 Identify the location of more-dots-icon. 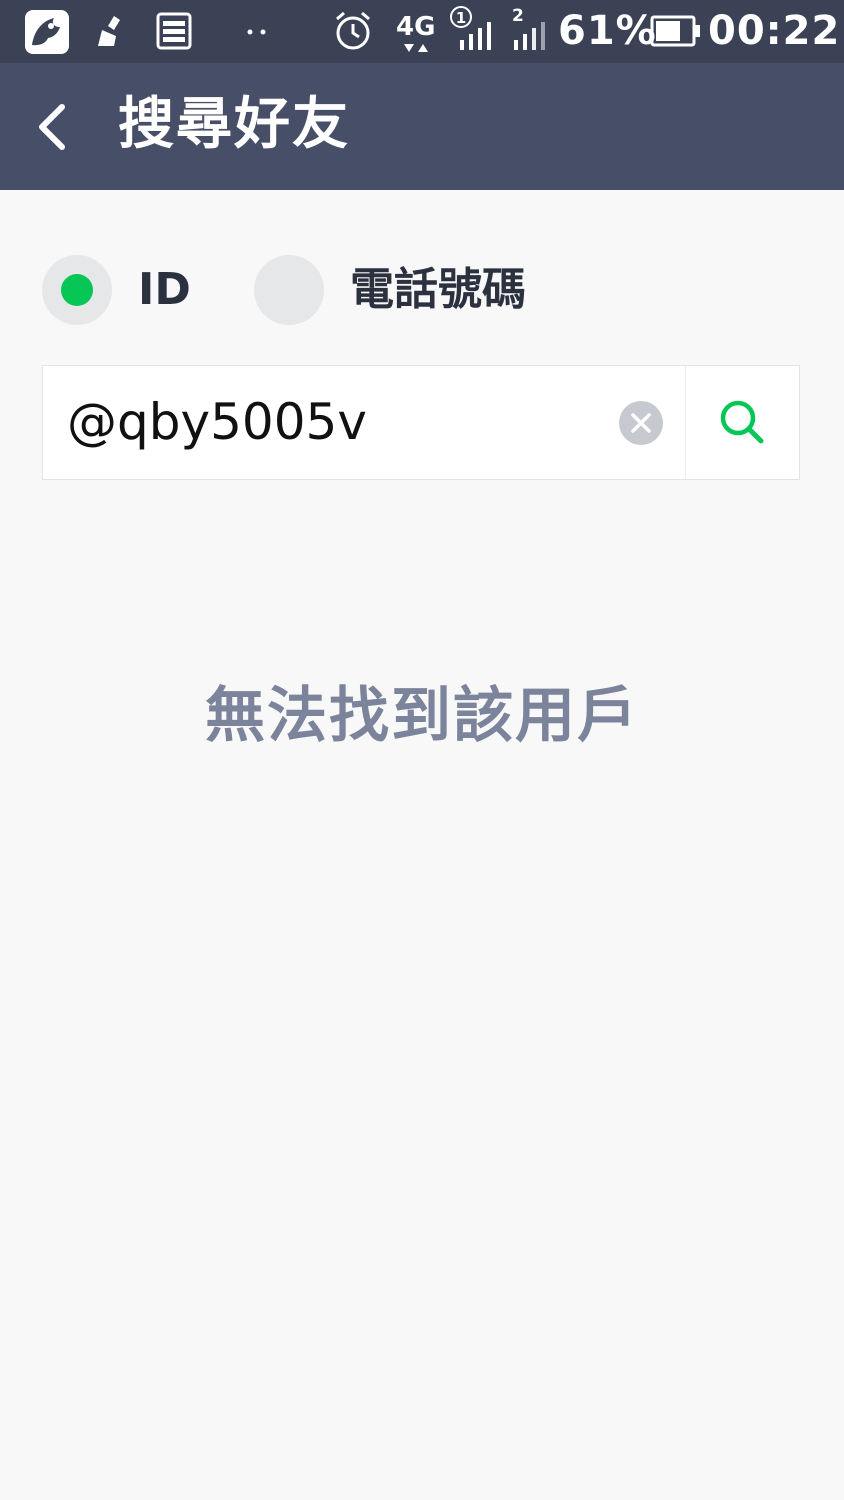
(256, 32).